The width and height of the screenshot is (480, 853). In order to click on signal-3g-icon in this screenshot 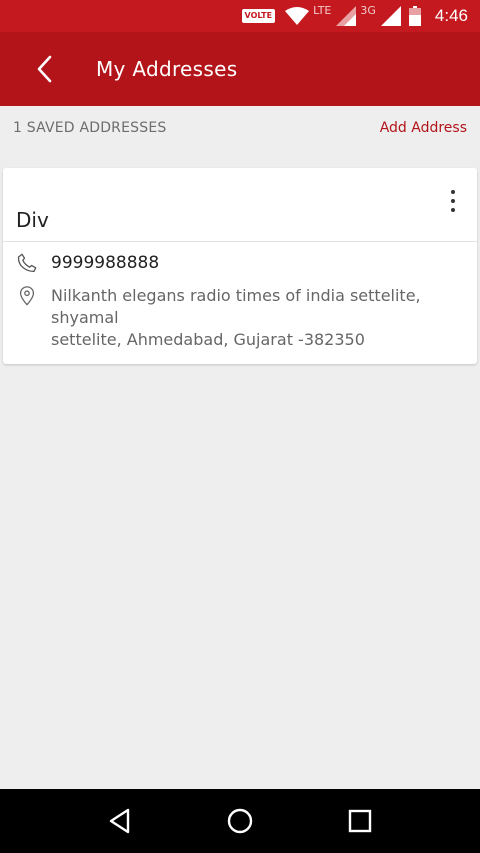, I will do `click(390, 16)`.